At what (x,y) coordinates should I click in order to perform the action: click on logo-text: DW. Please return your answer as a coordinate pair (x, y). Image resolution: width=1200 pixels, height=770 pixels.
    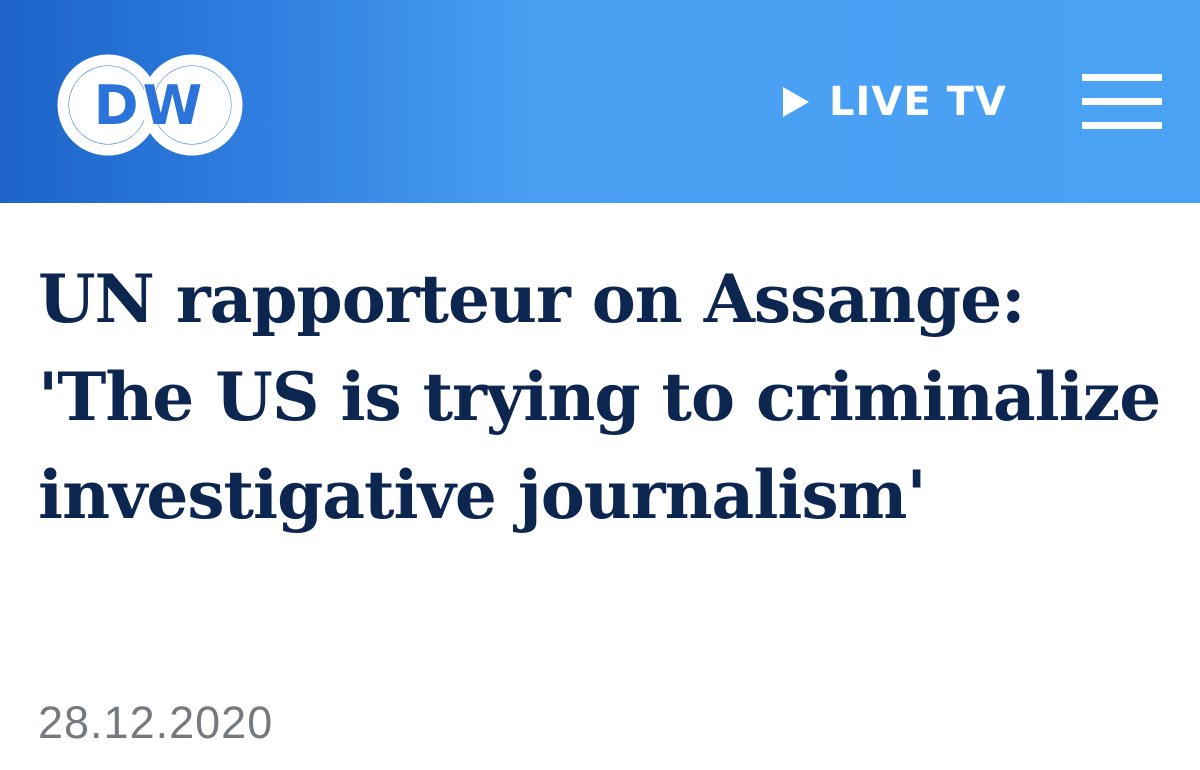
    Looking at the image, I should click on (150, 105).